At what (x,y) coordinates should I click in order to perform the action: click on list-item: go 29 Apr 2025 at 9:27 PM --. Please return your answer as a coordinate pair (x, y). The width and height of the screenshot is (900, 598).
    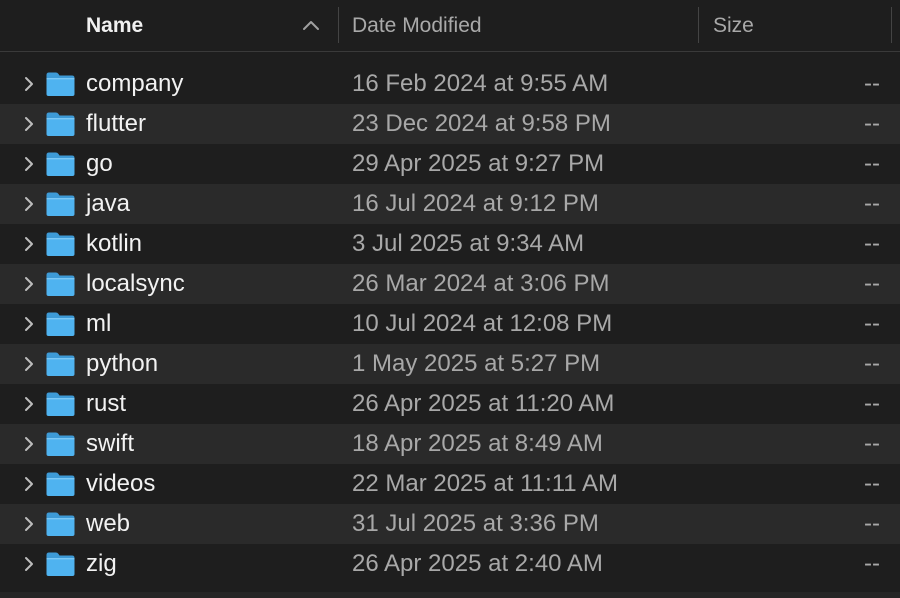
    Looking at the image, I should click on (450, 164).